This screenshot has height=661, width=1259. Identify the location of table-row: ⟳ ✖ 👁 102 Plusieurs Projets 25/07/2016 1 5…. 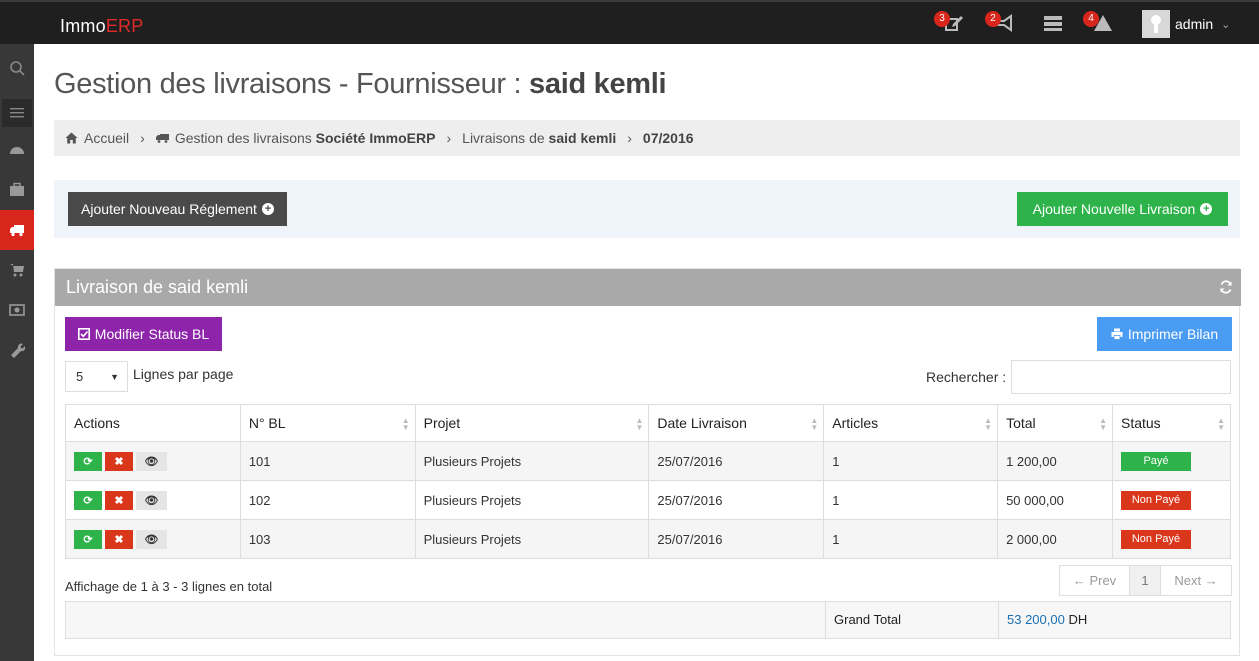
(648, 500).